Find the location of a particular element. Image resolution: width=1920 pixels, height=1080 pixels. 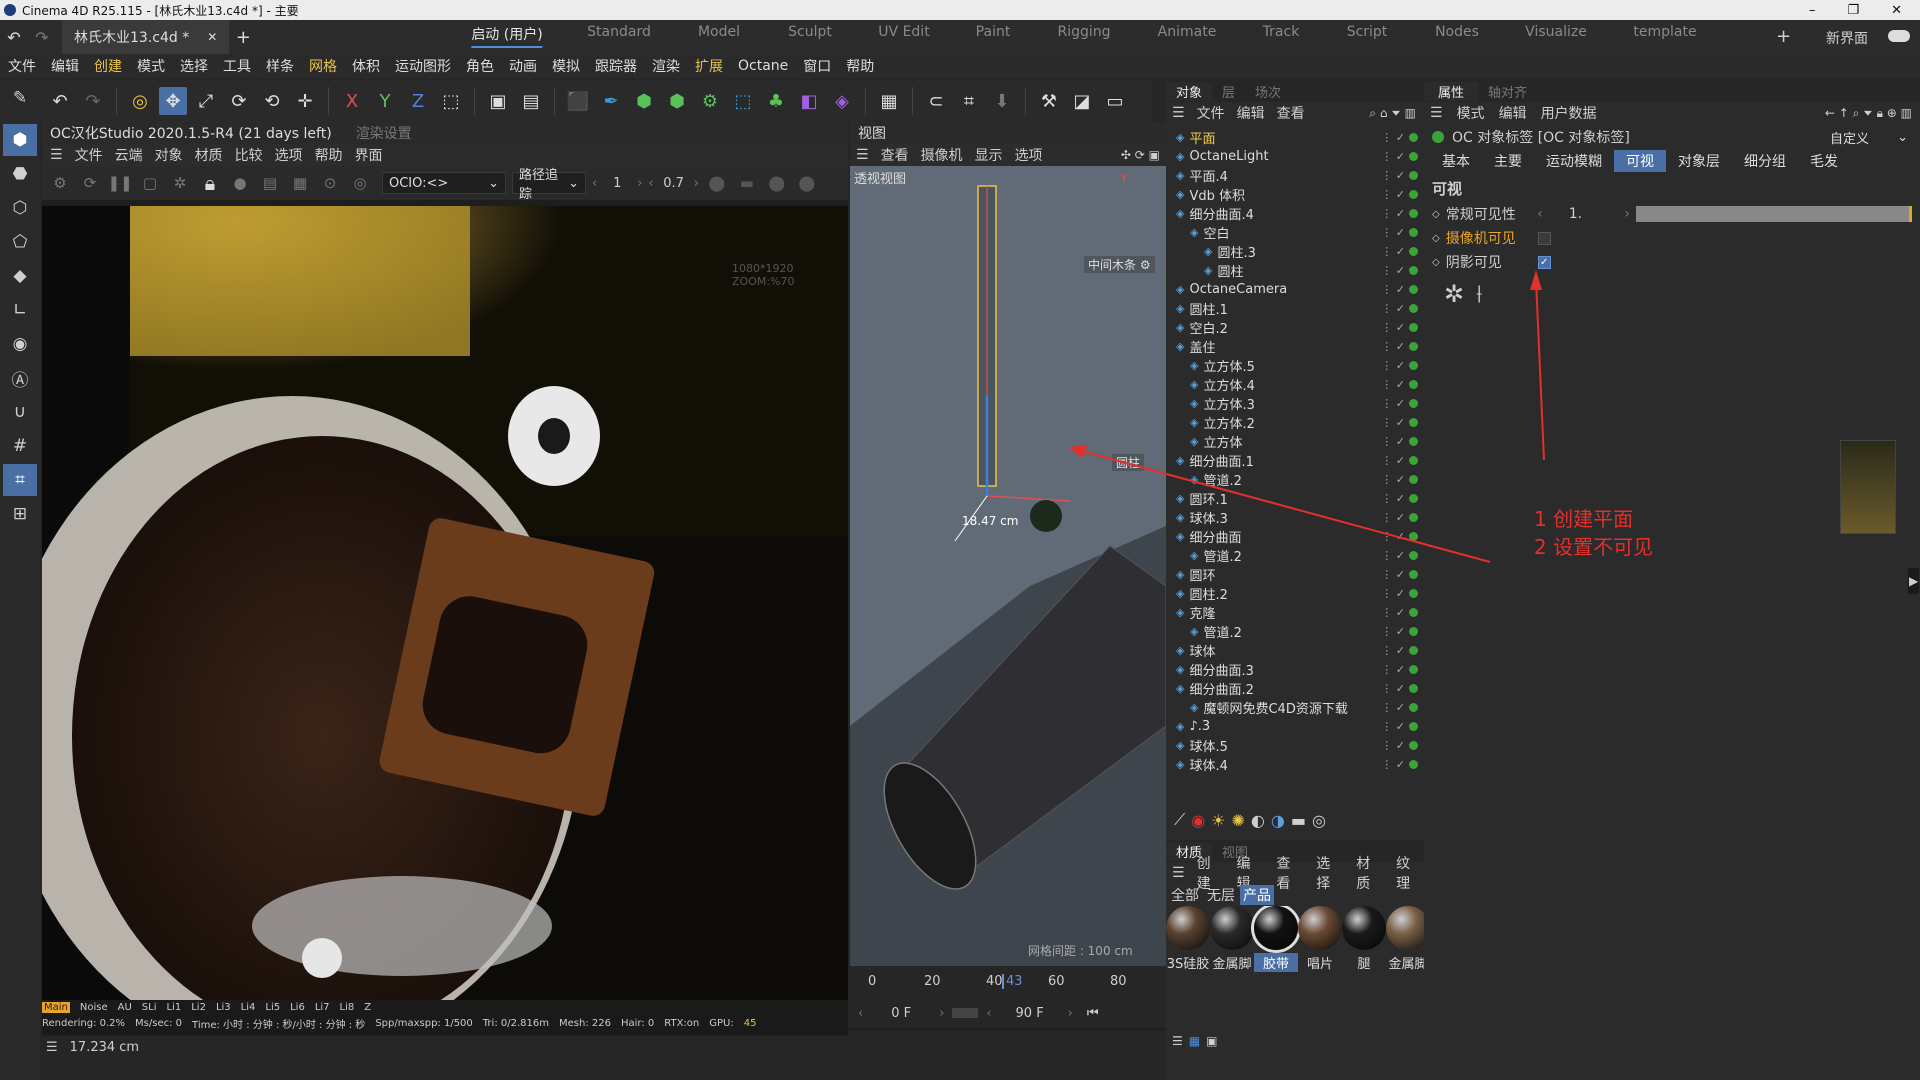

annotation-step1: 1 创建平面 is located at coordinates (1584, 519).